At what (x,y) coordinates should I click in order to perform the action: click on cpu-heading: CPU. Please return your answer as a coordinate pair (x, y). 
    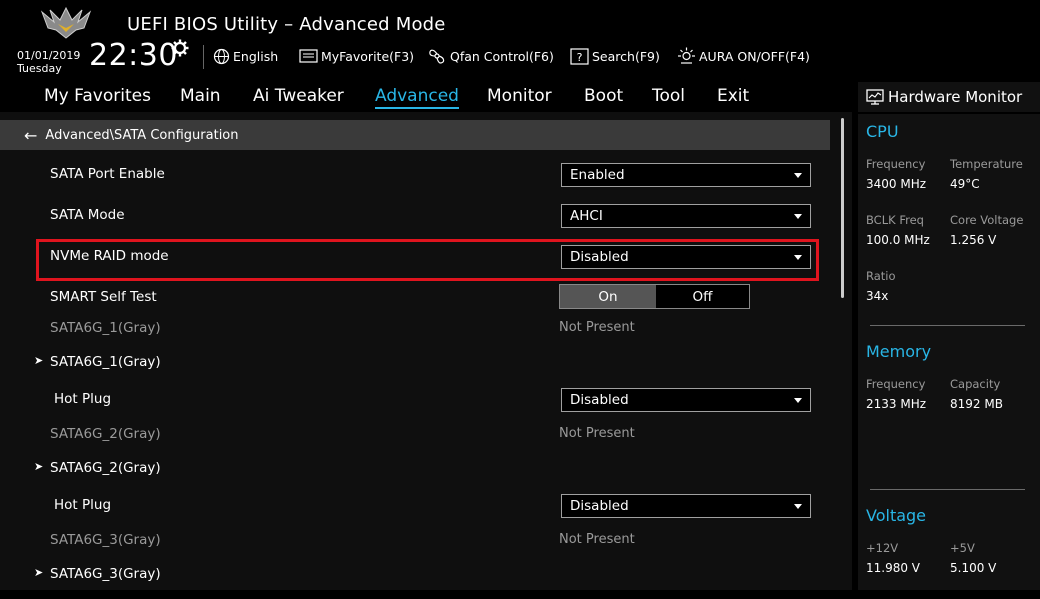
    Looking at the image, I should click on (882, 131).